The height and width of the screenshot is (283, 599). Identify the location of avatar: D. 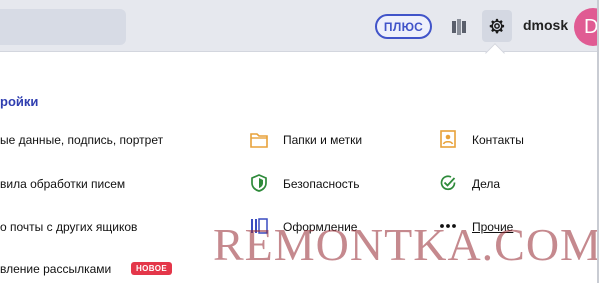
(586, 27).